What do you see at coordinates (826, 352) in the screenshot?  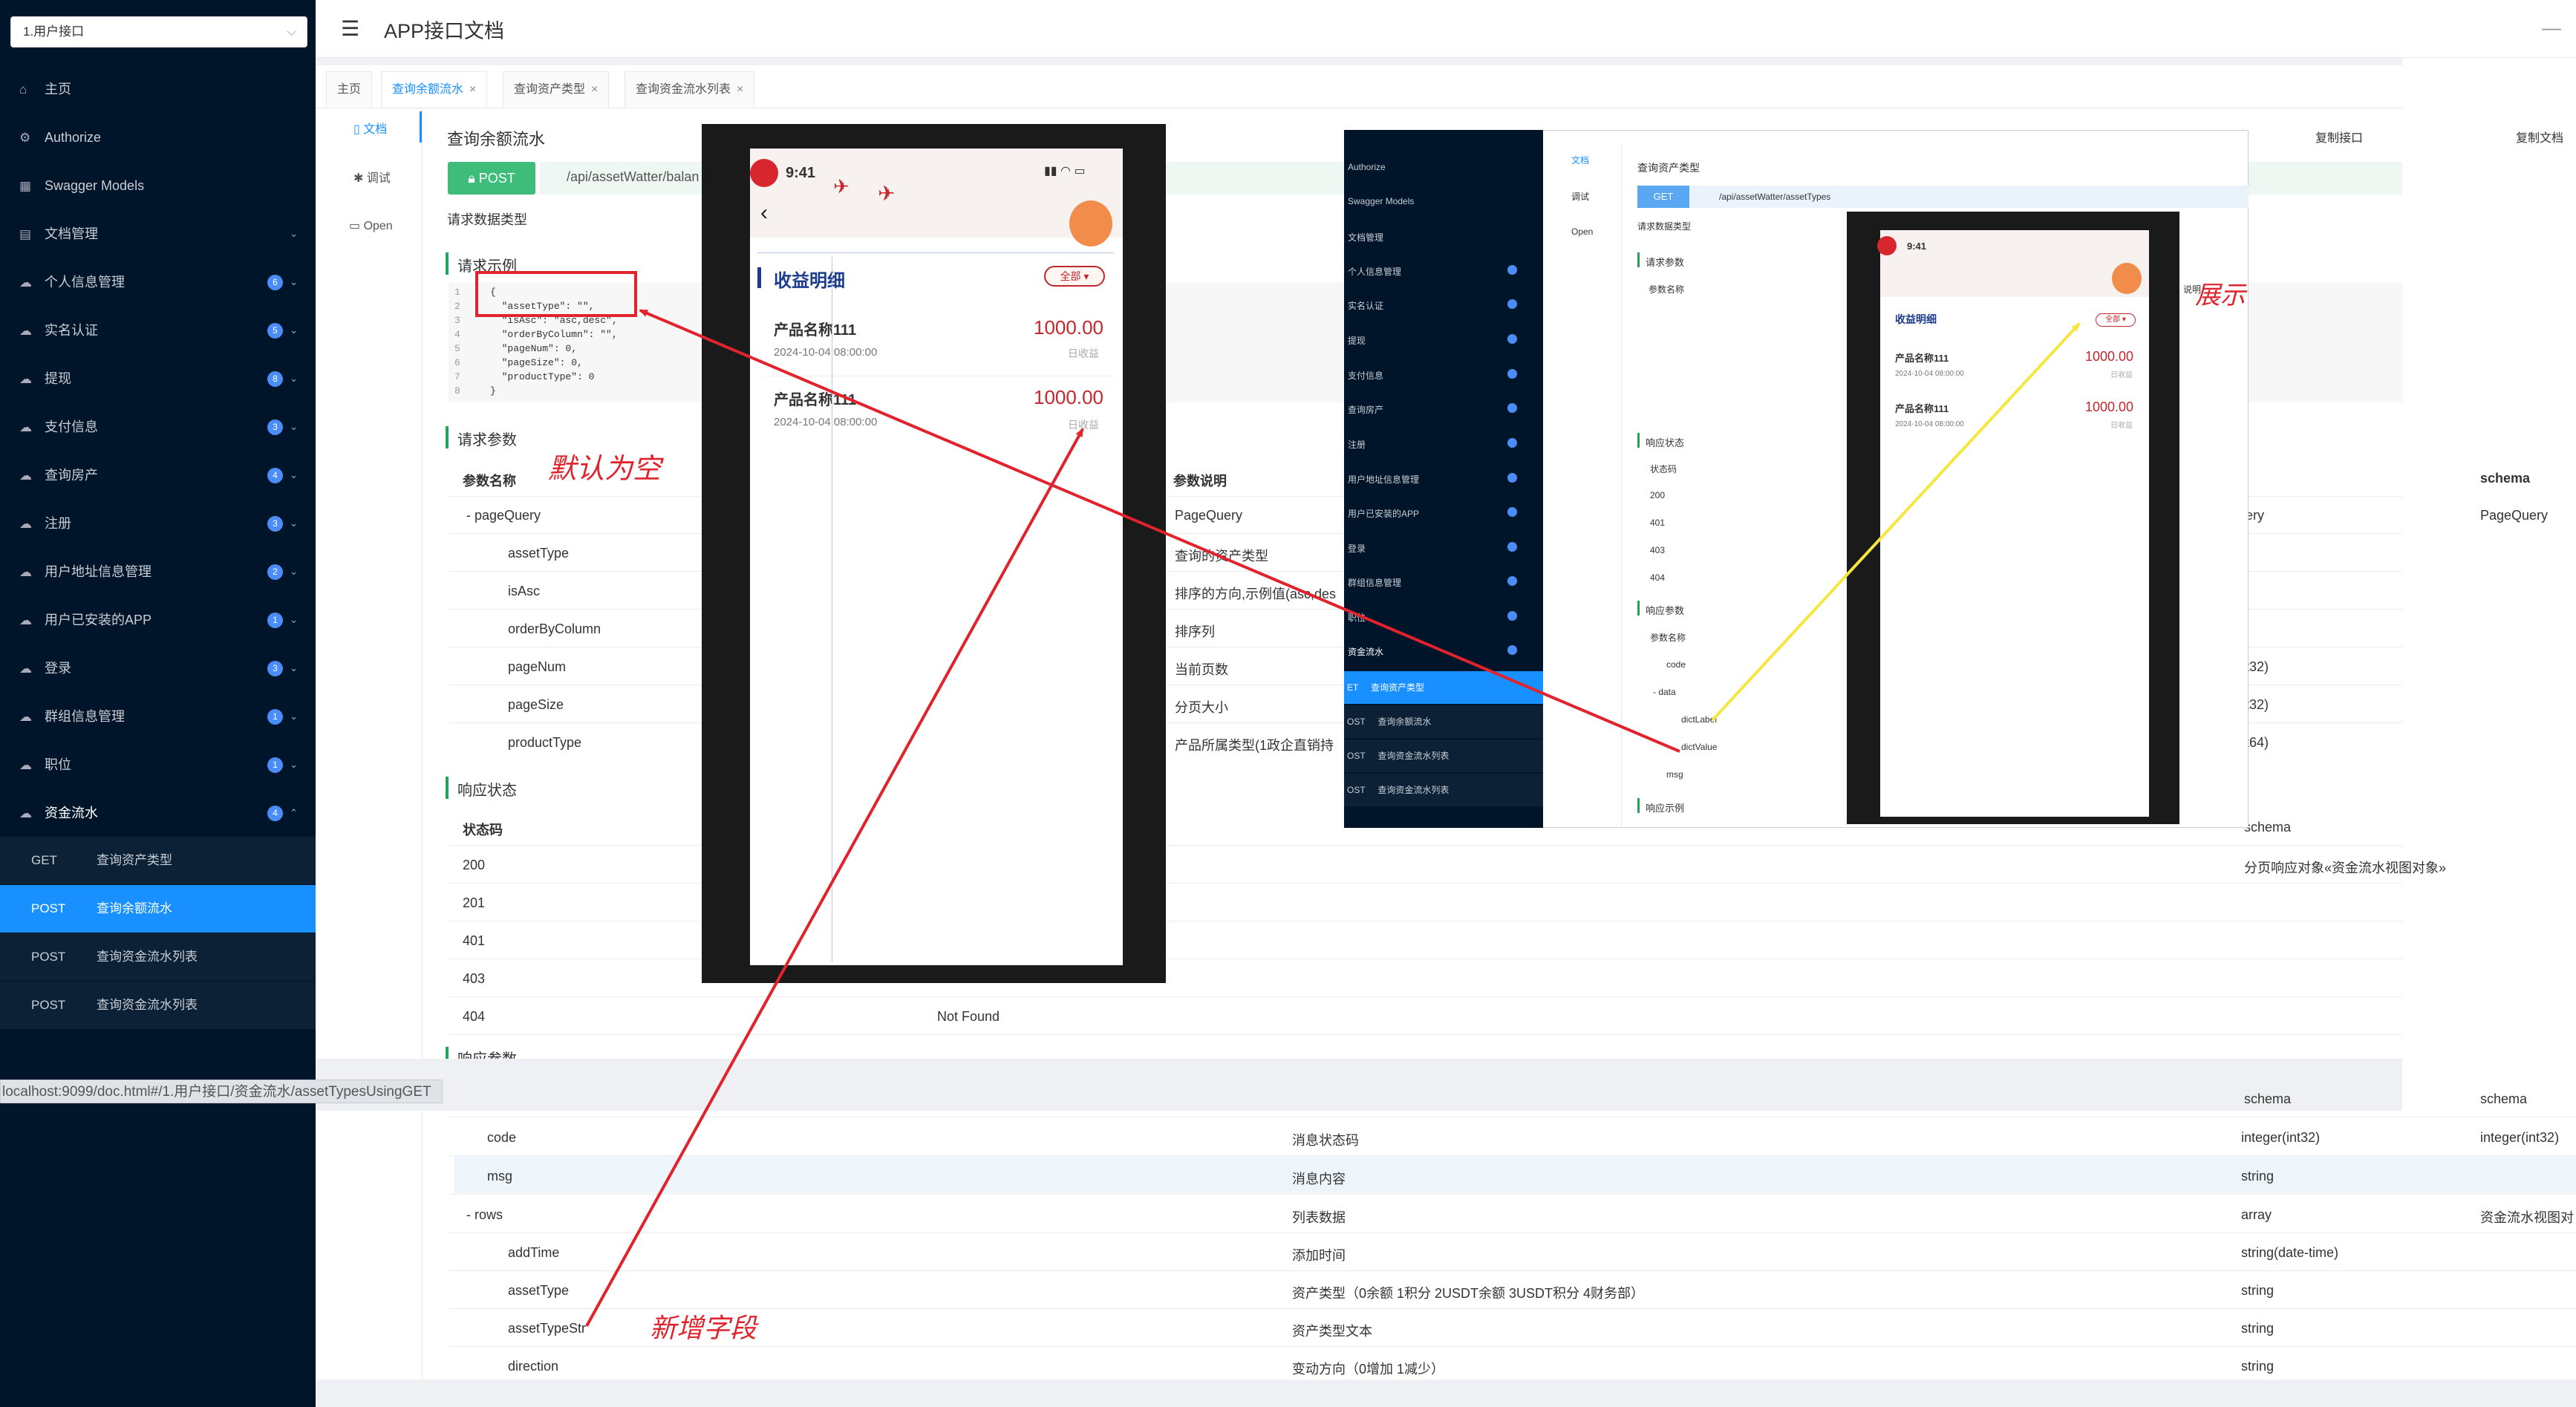 I see `product-date: 2024-10-04 08:00:00` at bounding box center [826, 352].